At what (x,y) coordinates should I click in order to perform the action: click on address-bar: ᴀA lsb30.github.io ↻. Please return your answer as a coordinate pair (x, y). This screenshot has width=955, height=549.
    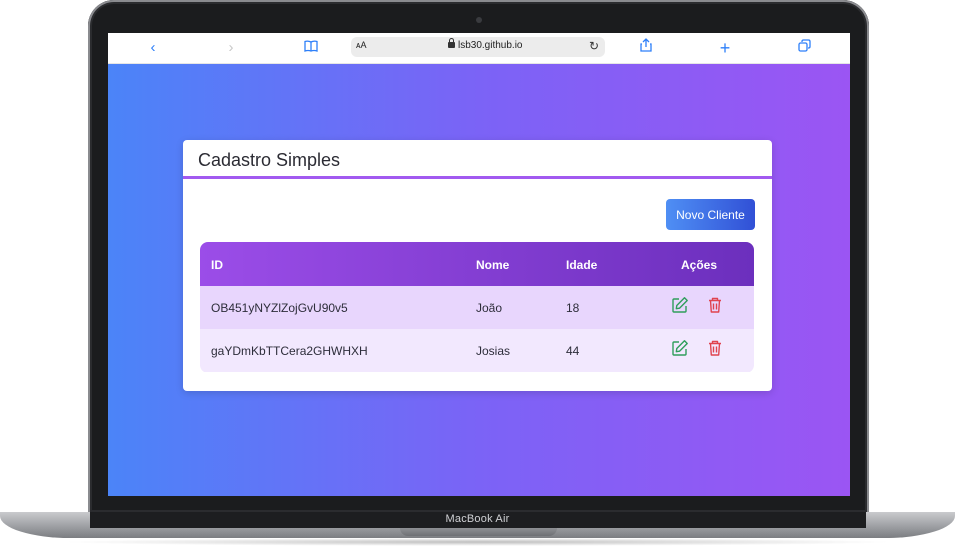
    Looking at the image, I should click on (478, 47).